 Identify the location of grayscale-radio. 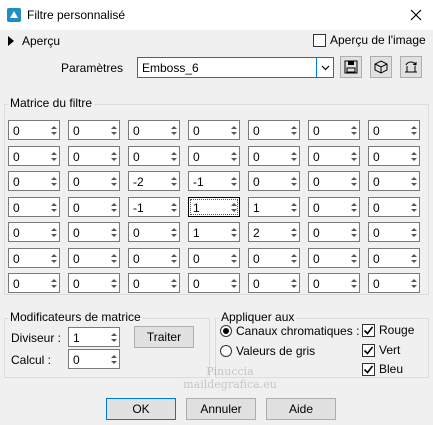
(226, 351).